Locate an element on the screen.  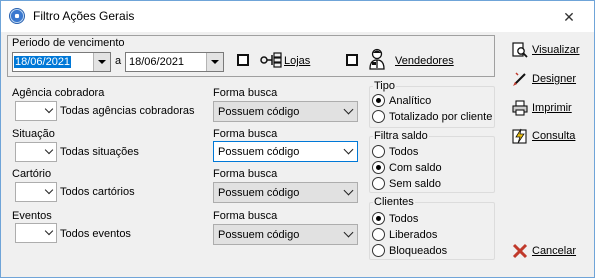
clientes-liberados-radio: Liberados is located at coordinates (404, 234).